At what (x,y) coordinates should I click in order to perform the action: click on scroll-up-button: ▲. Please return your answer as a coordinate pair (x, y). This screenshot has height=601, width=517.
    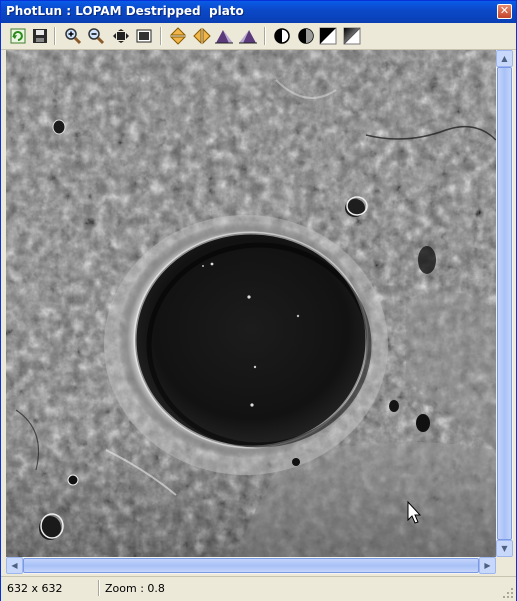
    Looking at the image, I should click on (504, 58).